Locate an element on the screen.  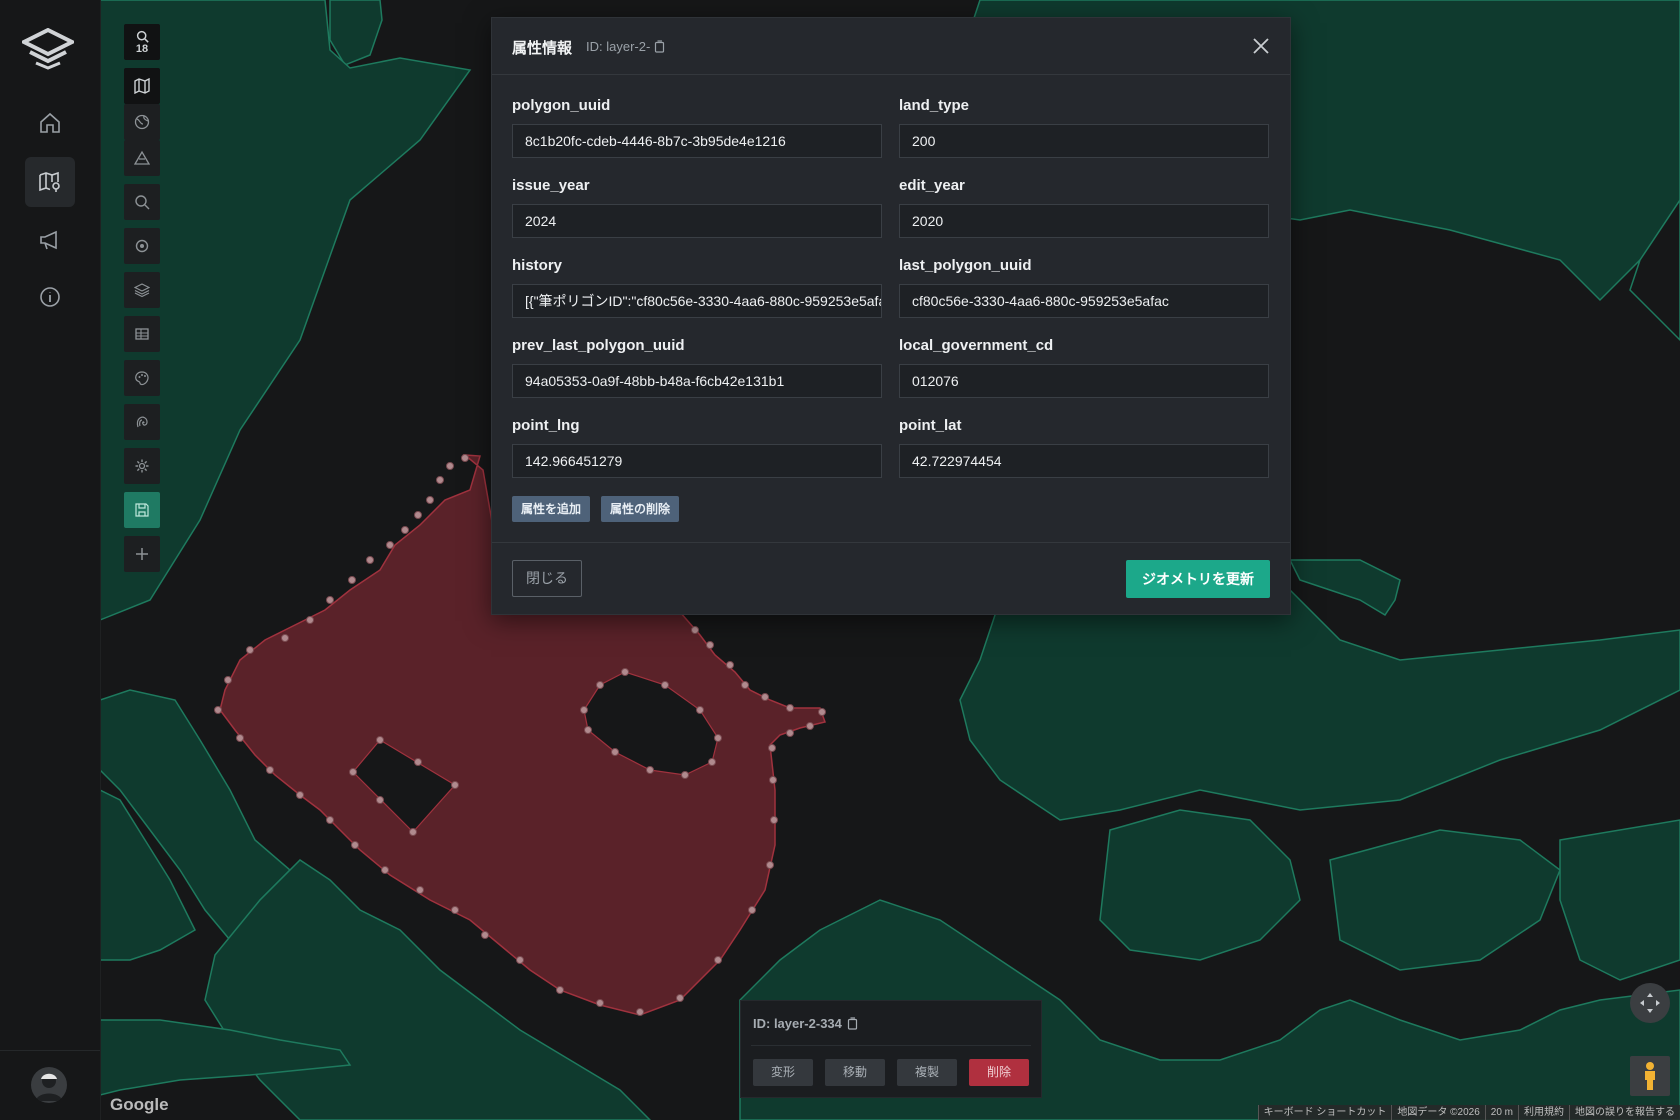
street-view-pegman is located at coordinates (1650, 1076).